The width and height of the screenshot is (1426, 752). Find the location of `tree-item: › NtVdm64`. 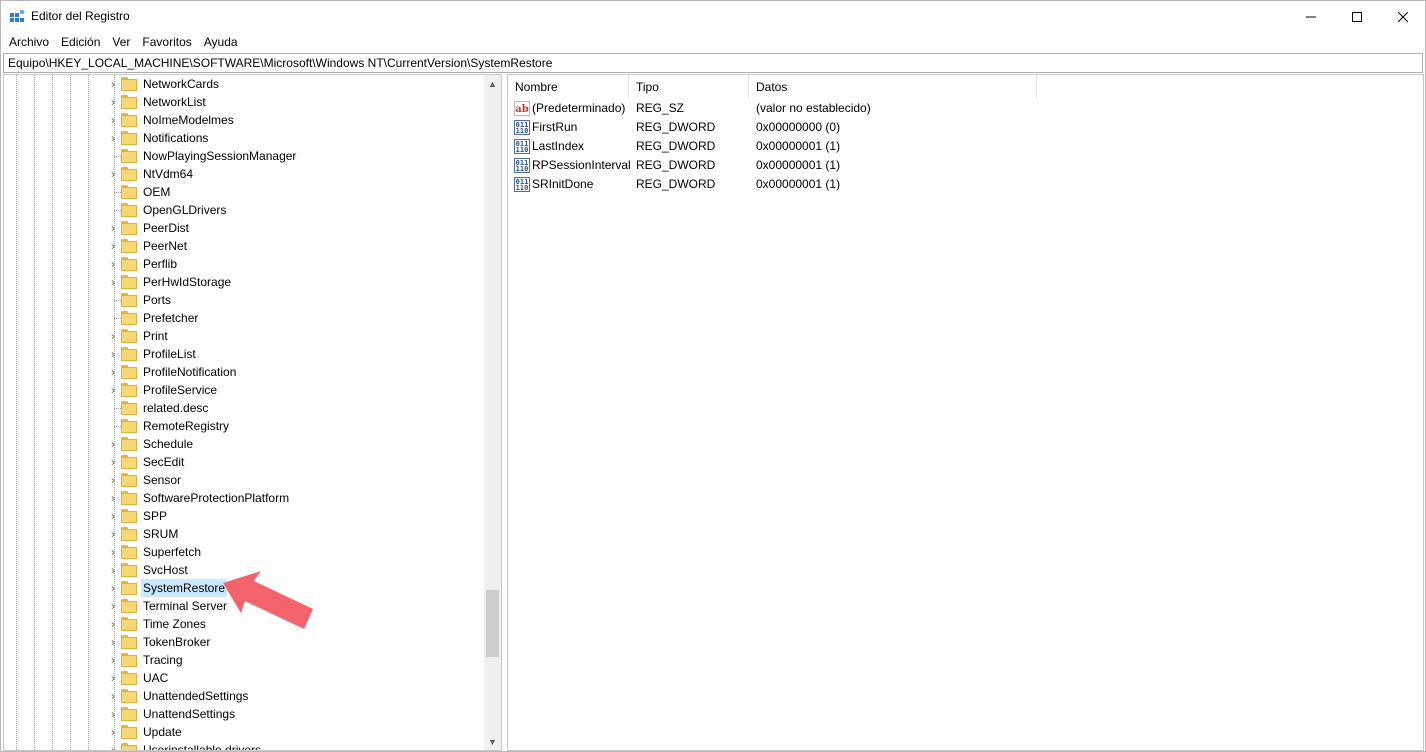

tree-item: › NtVdm64 is located at coordinates (244, 174).